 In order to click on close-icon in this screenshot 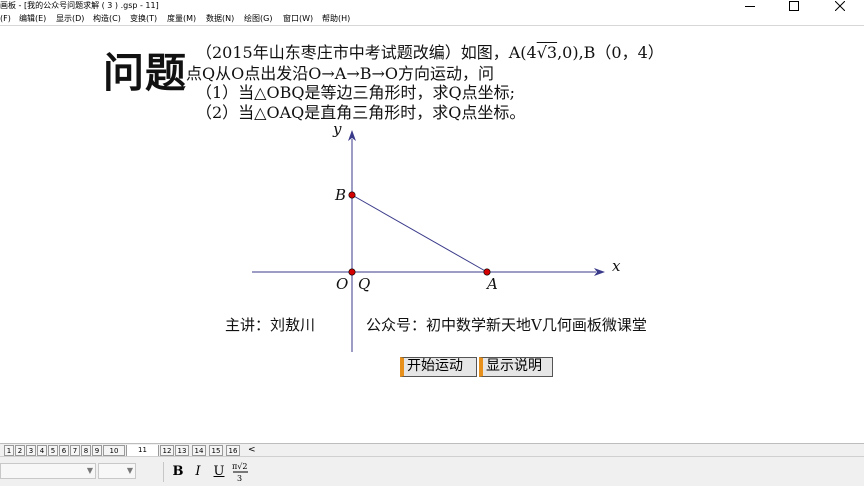, I will do `click(840, 6)`.